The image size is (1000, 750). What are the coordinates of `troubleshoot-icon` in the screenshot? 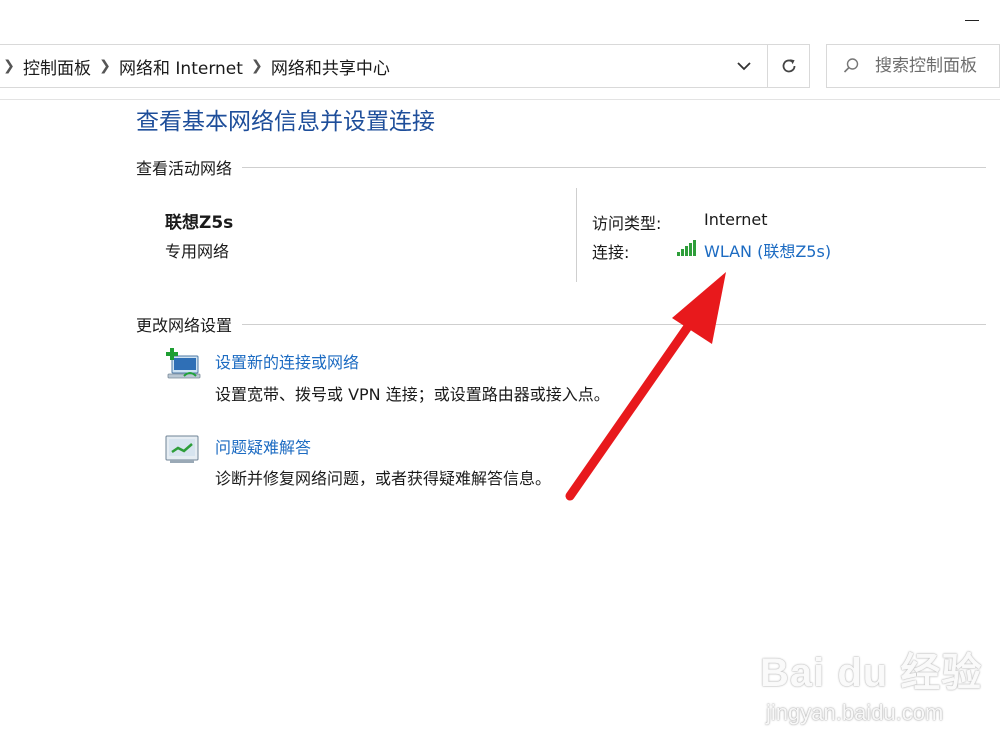 It's located at (182, 449).